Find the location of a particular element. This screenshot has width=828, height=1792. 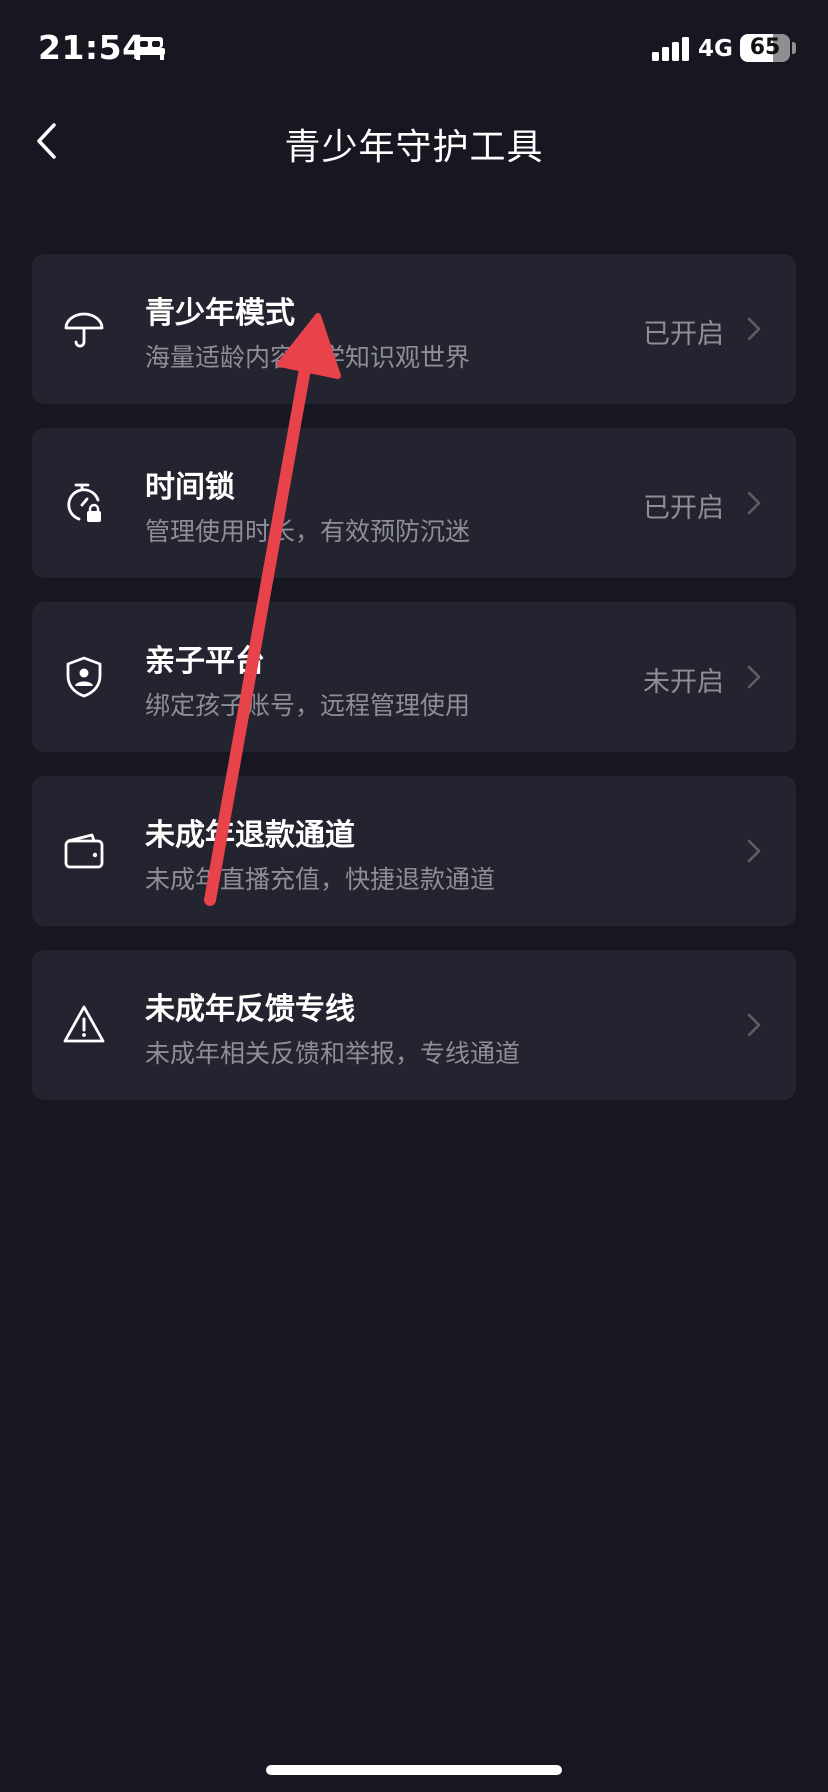

status-time: 21:54 is located at coordinates (92, 47).